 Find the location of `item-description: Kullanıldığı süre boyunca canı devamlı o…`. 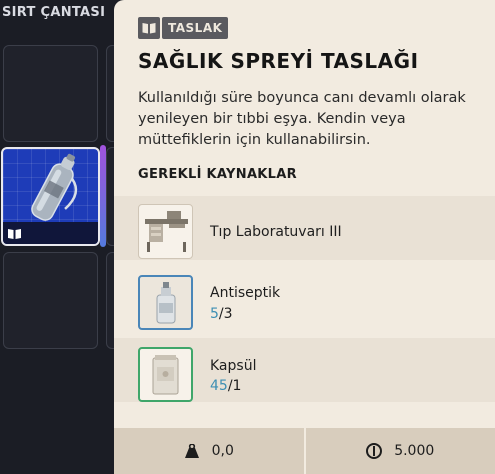

item-description: Kullanıldığı süre boyunca canı devamlı o… is located at coordinates (302, 119).